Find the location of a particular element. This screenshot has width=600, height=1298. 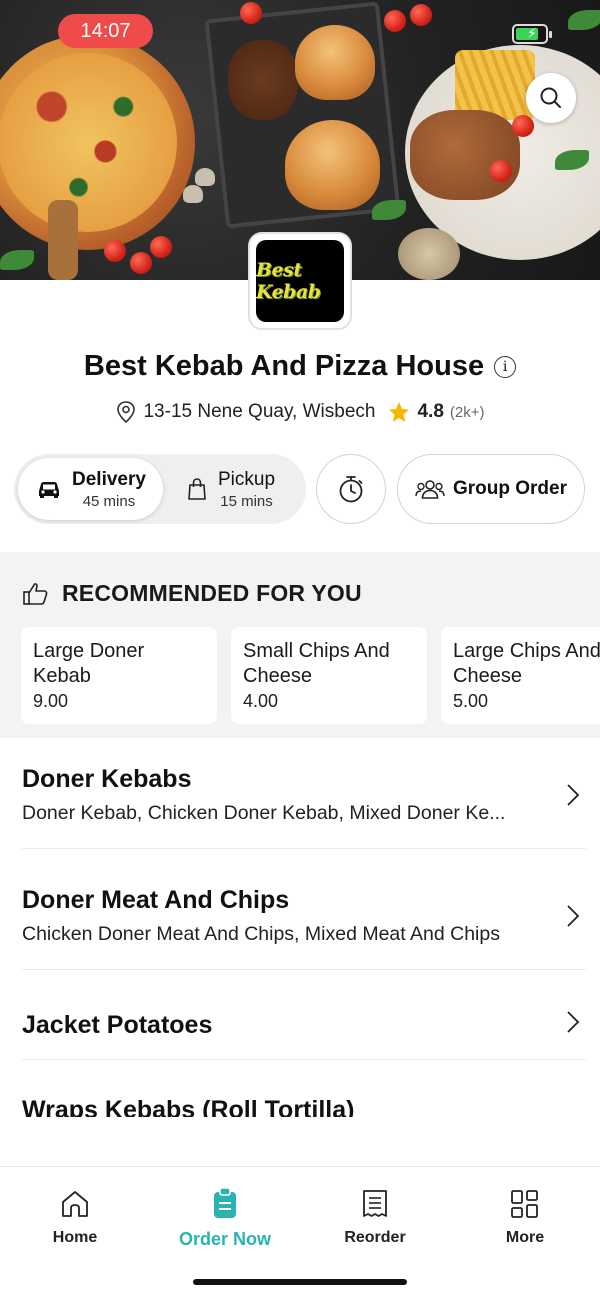

group-order-label: Group Order is located at coordinates (509, 488).